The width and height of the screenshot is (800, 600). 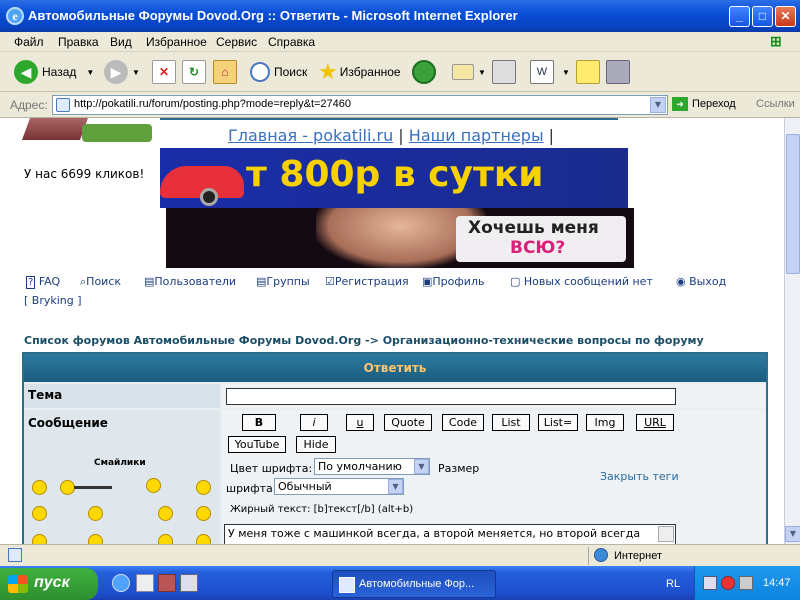 What do you see at coordinates (259, 422) in the screenshot?
I see `bold-button: B` at bounding box center [259, 422].